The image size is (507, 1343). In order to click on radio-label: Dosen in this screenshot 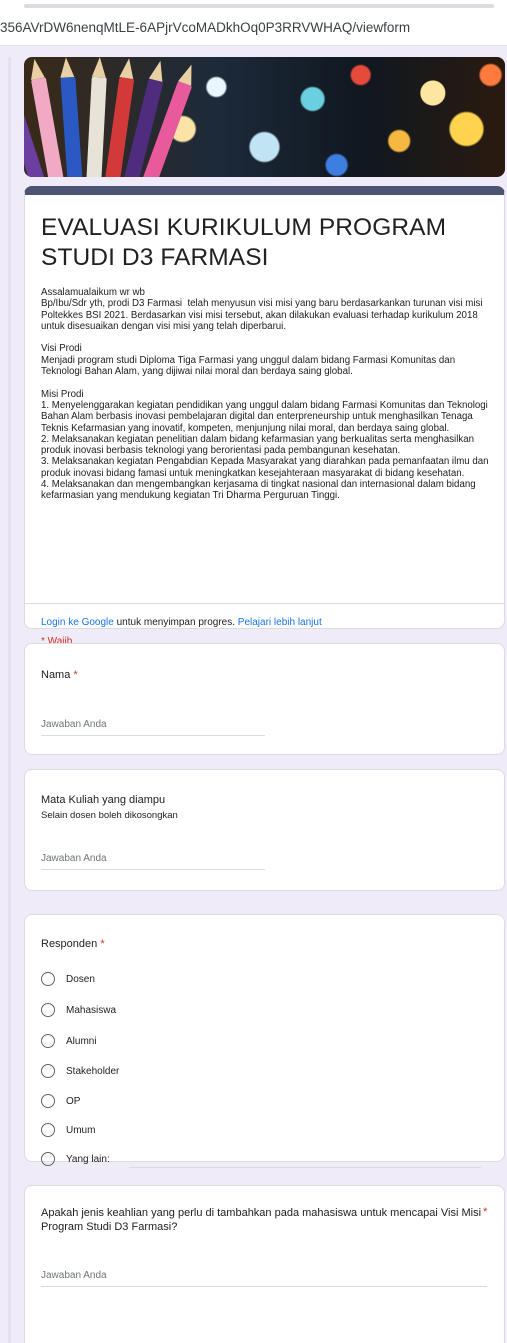, I will do `click(80, 979)`.